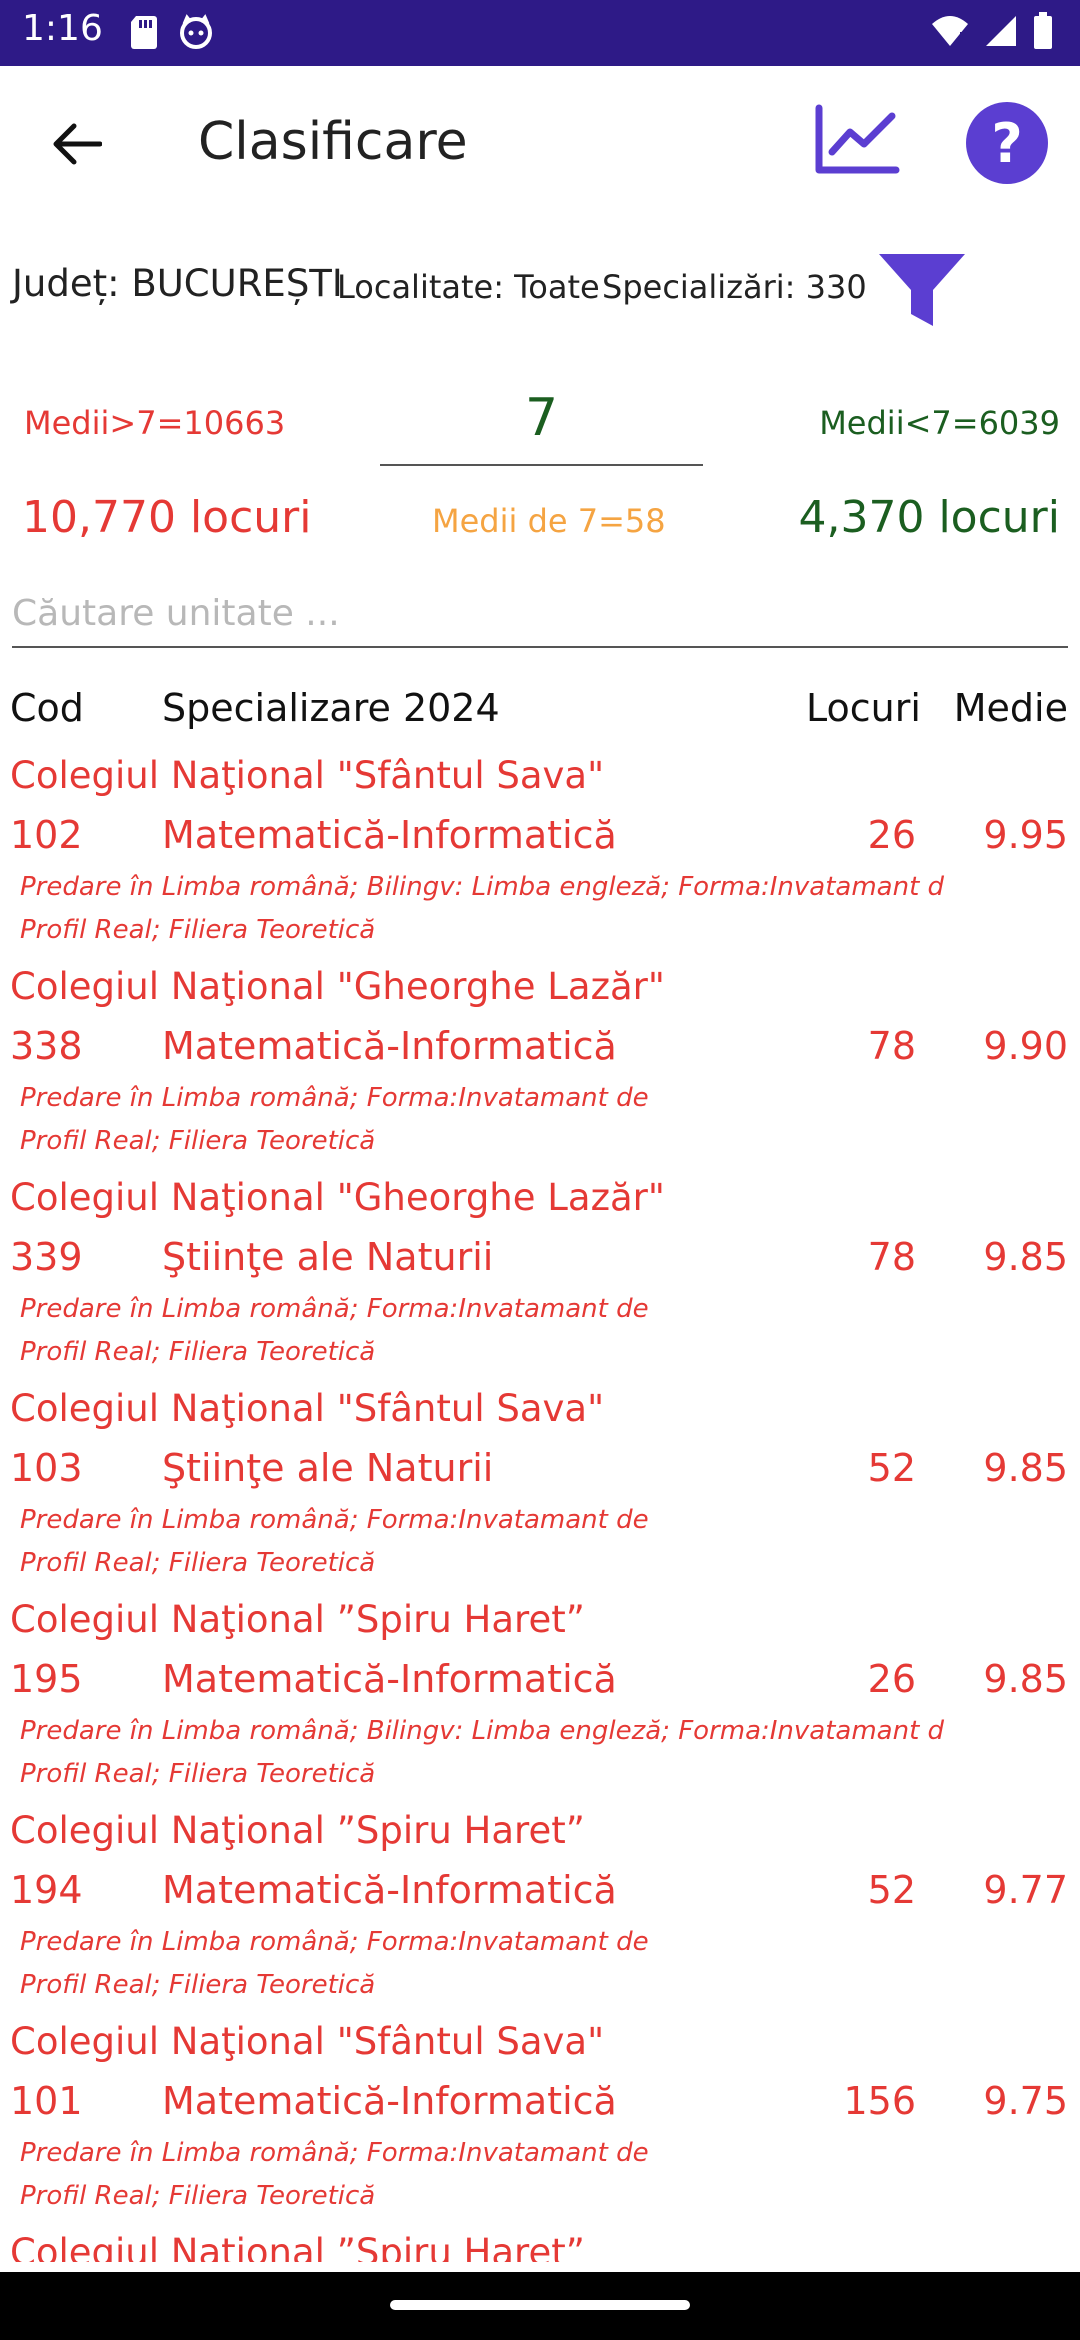  I want to click on specializari-count-label: Specializări: 330, so click(734, 287).